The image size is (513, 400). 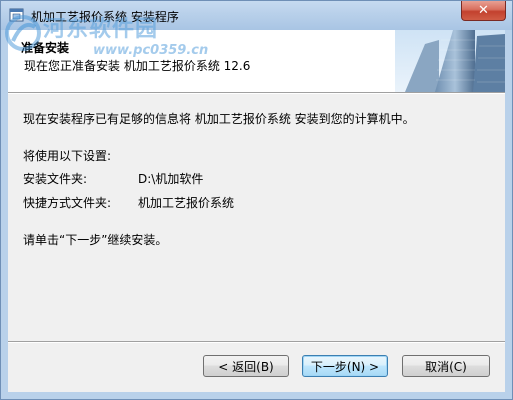 I want to click on settings-heading: 将使用以下设置:, so click(x=67, y=156).